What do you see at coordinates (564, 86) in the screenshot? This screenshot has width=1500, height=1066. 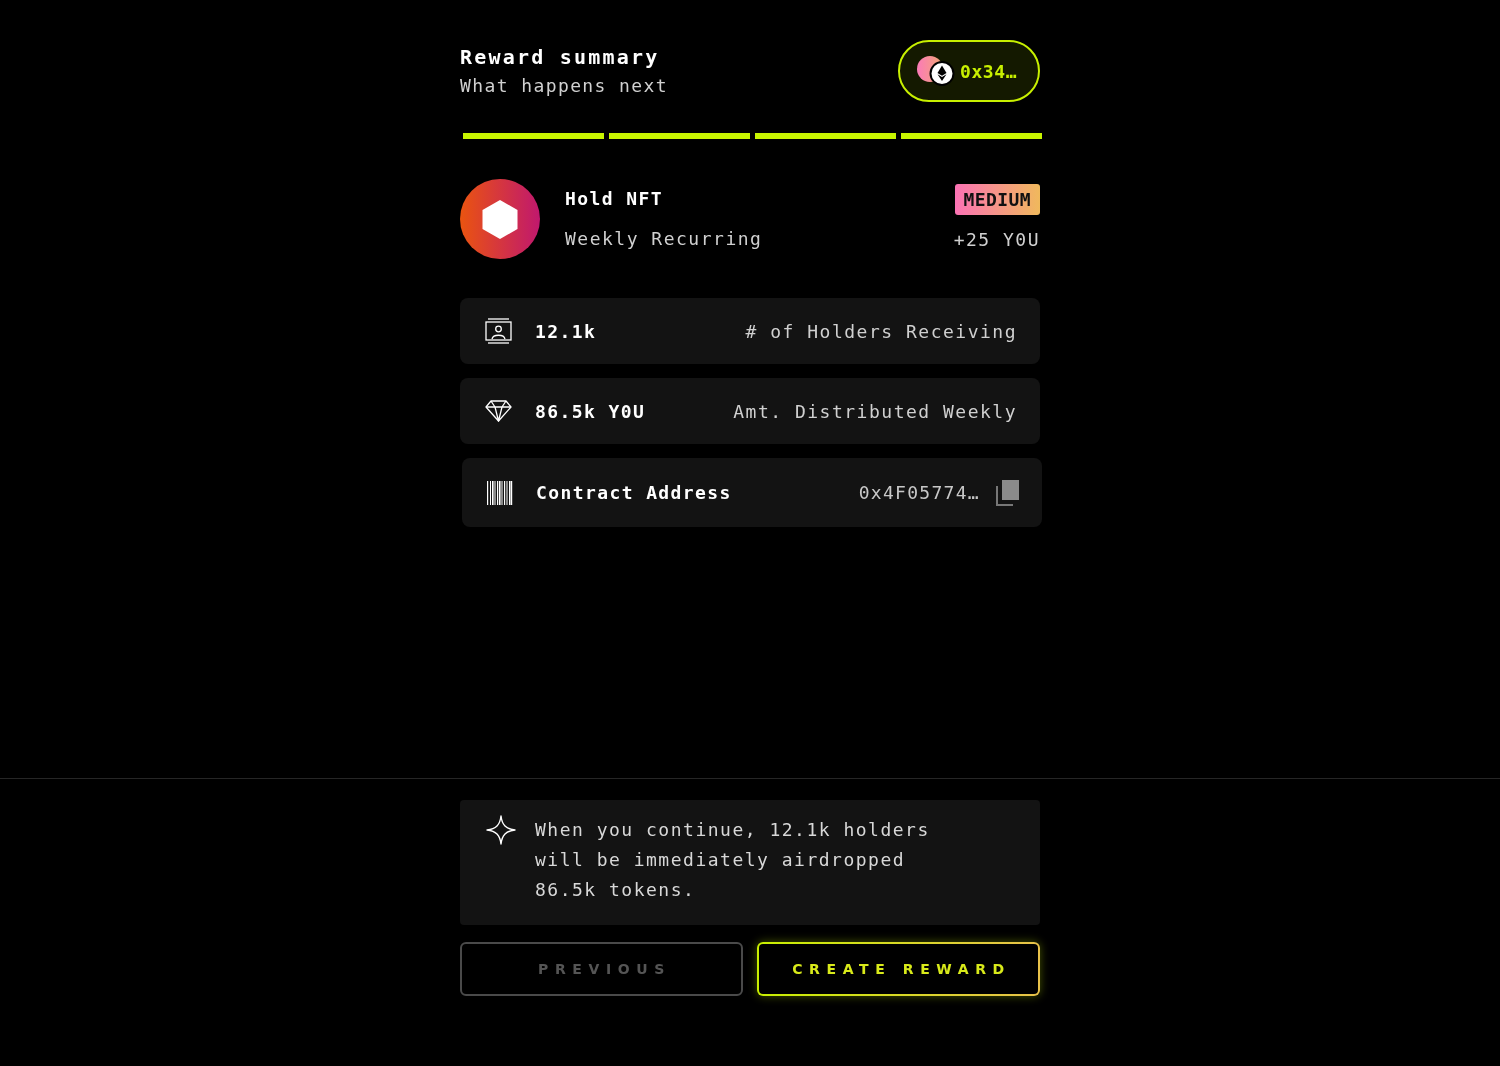 I see `page-subtitle: What happens next` at bounding box center [564, 86].